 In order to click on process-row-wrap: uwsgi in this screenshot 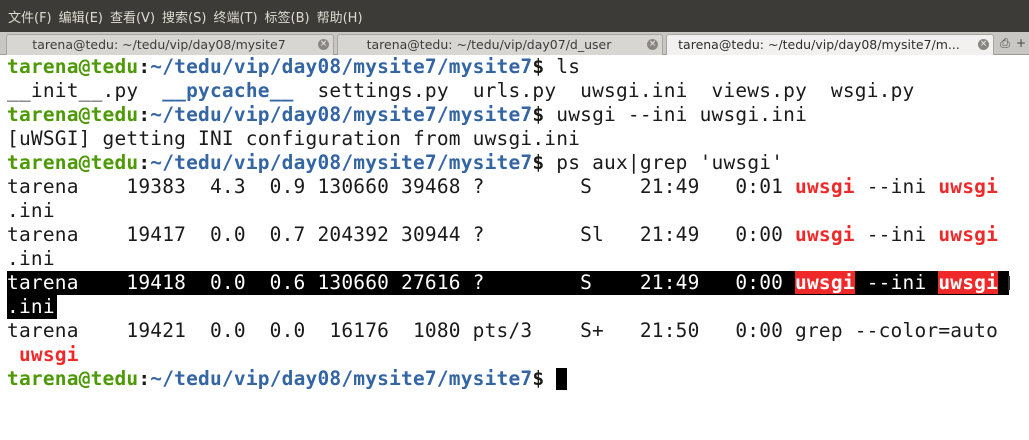, I will do `click(43, 355)`.